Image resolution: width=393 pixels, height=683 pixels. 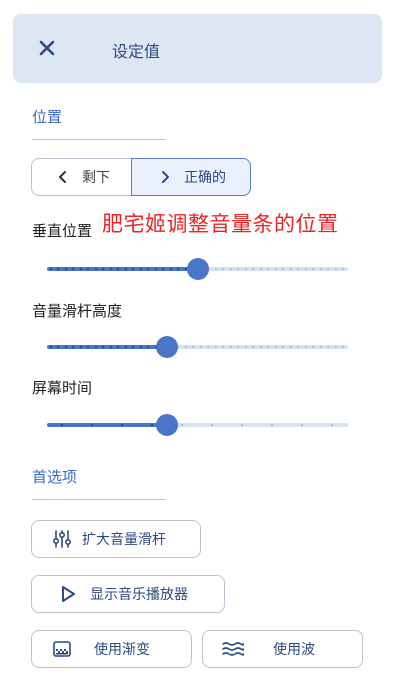 I want to click on show-music-player-button: 显示音乐播放器, so click(x=128, y=594).